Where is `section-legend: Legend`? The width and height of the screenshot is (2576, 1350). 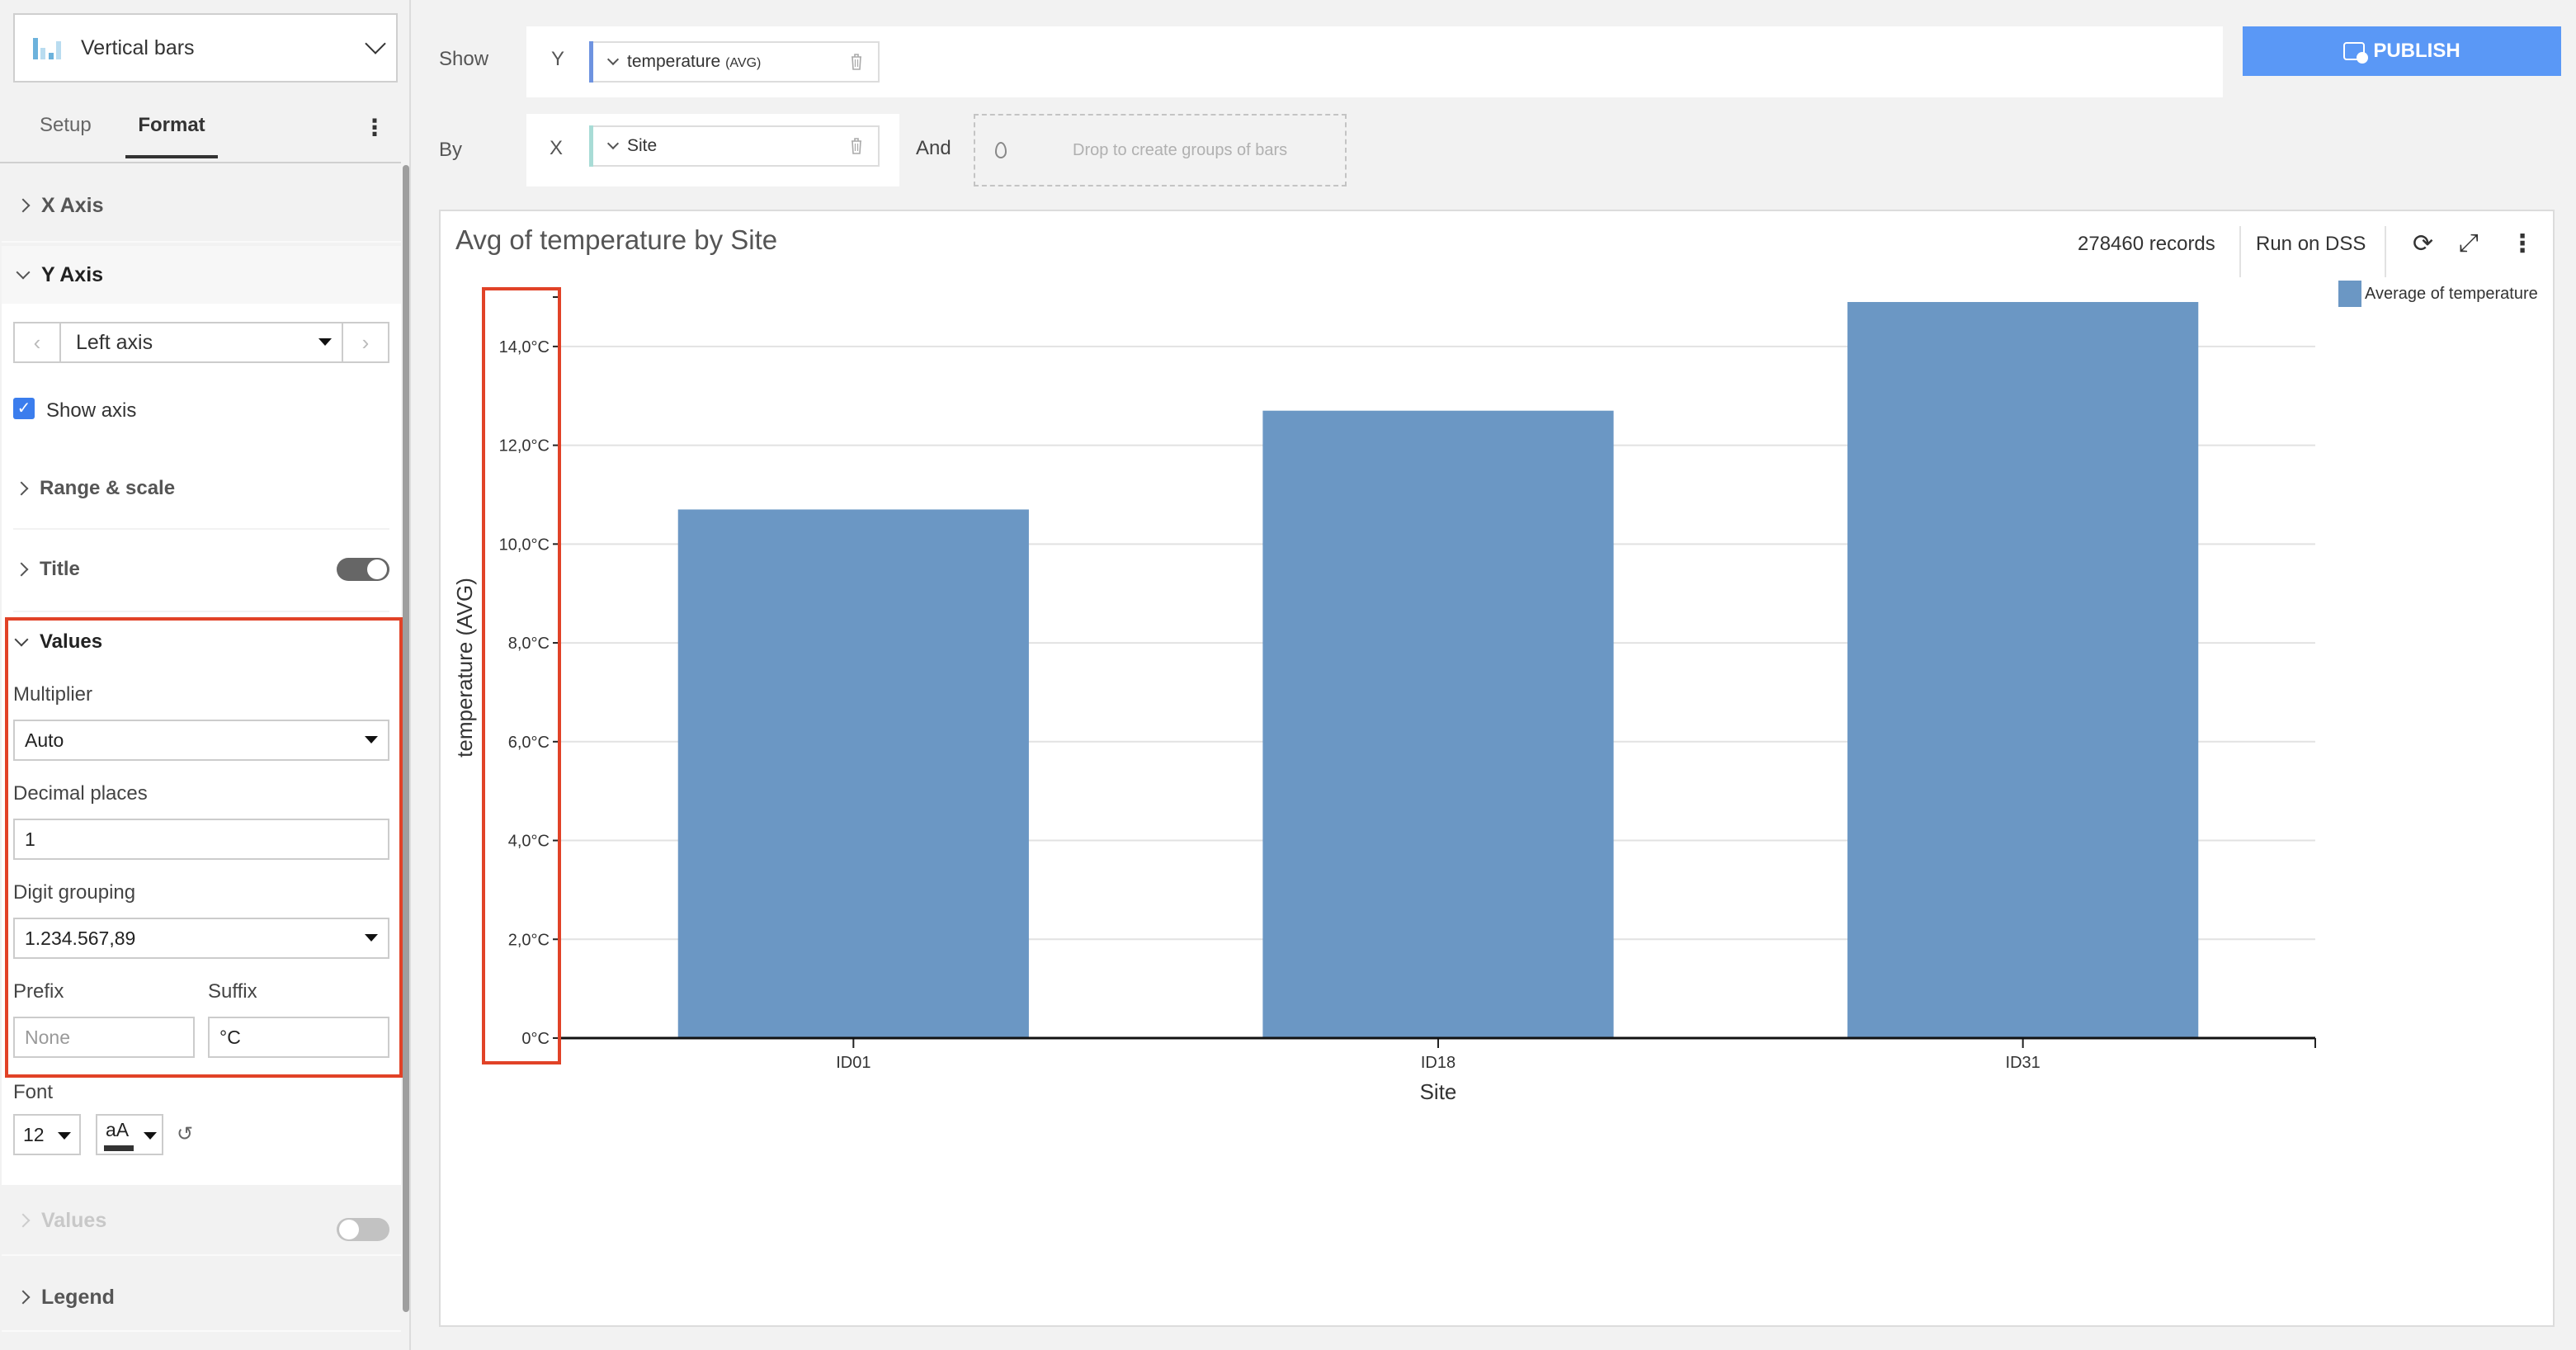
section-legend: Legend is located at coordinates (201, 1297).